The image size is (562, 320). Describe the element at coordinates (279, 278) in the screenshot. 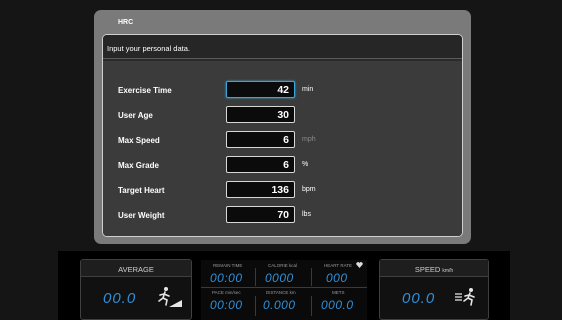

I see `calorie-value: 0000` at that location.